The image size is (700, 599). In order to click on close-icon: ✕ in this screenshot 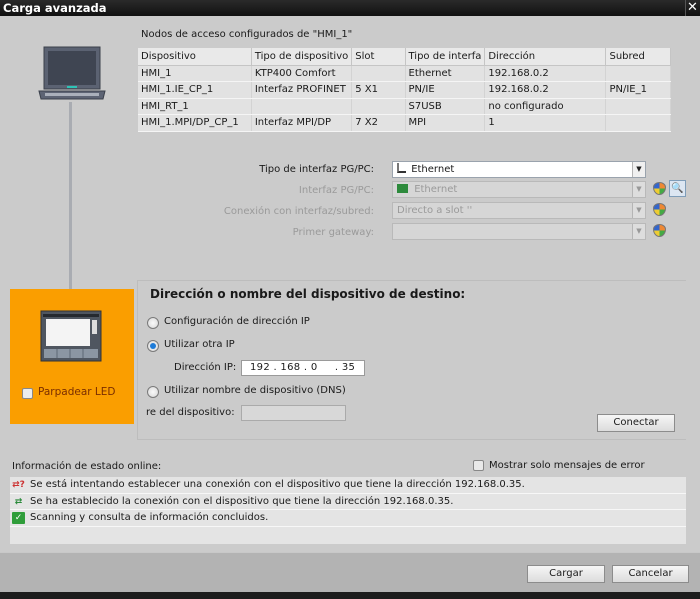, I will do `click(692, 8)`.